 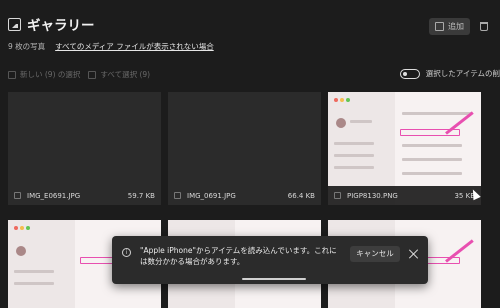 What do you see at coordinates (211, 195) in the screenshot?
I see `photo-name: IMG_0691.JPG` at bounding box center [211, 195].